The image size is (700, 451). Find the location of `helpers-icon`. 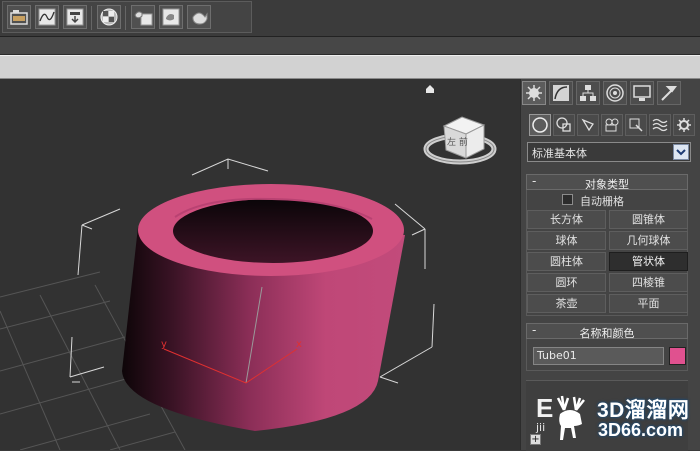

helpers-icon is located at coordinates (636, 125).